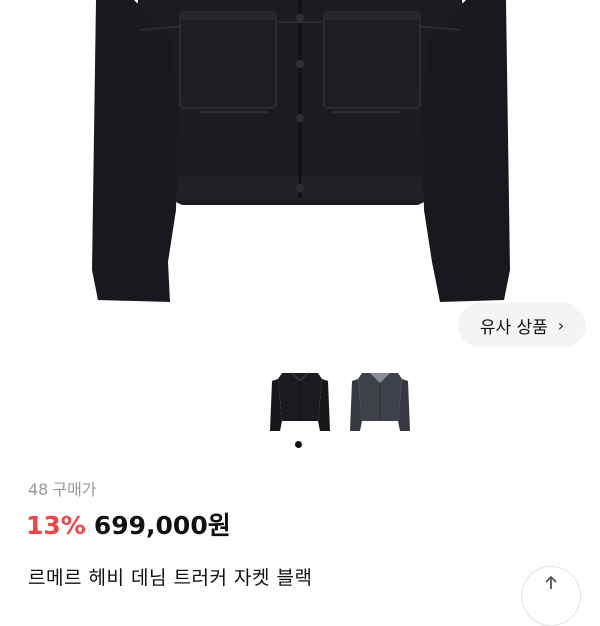 The height and width of the screenshot is (626, 600). I want to click on purchase-count-value: 48, so click(38, 489).